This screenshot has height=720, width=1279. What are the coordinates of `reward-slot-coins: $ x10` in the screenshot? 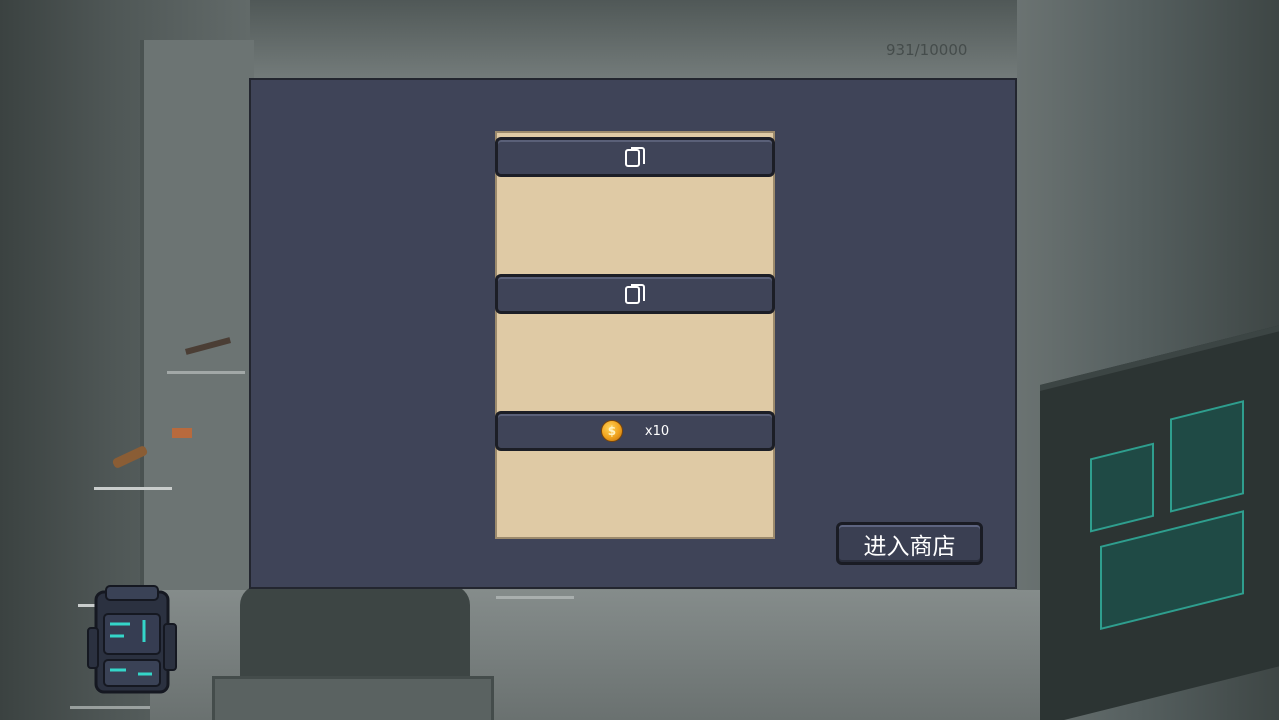 It's located at (635, 431).